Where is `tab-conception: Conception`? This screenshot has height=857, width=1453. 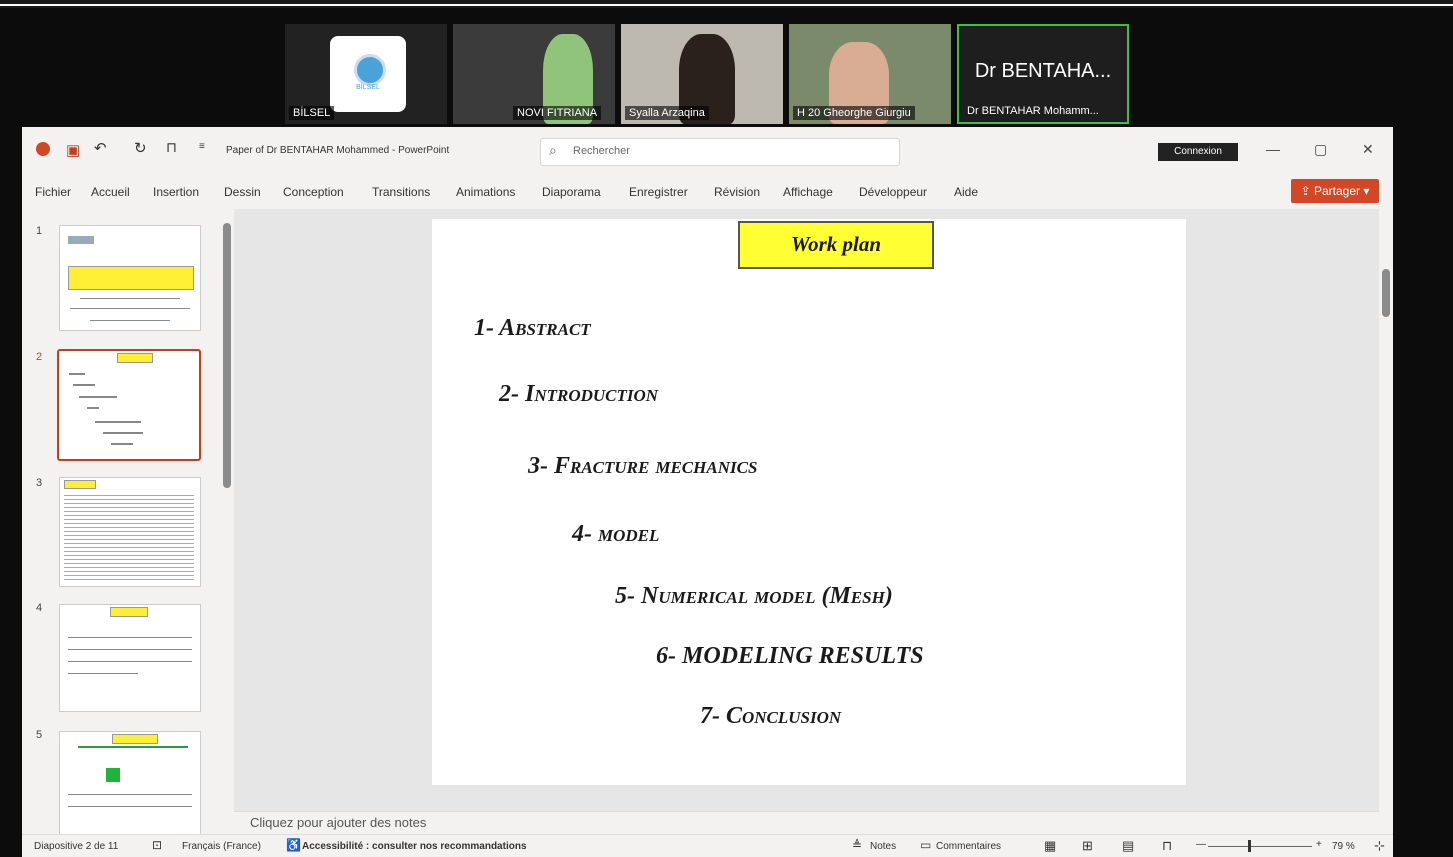 tab-conception: Conception is located at coordinates (313, 192).